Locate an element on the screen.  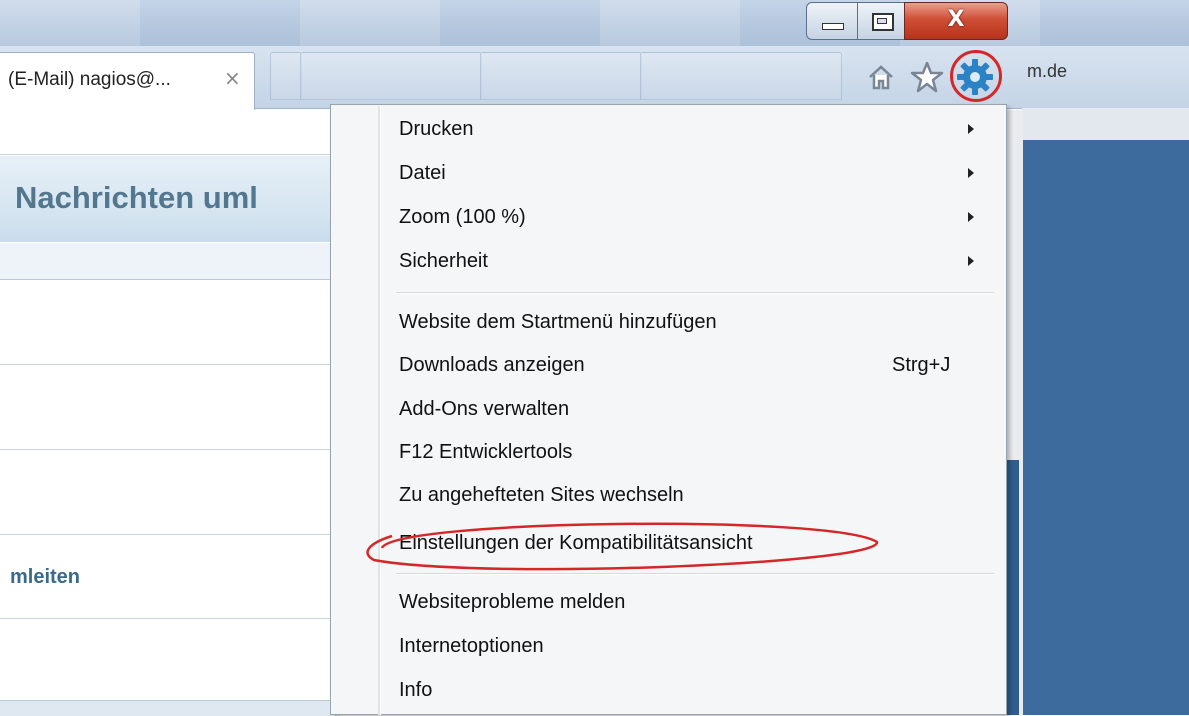
menu-item-internet-options: Internetoptionen is located at coordinates (471, 646).